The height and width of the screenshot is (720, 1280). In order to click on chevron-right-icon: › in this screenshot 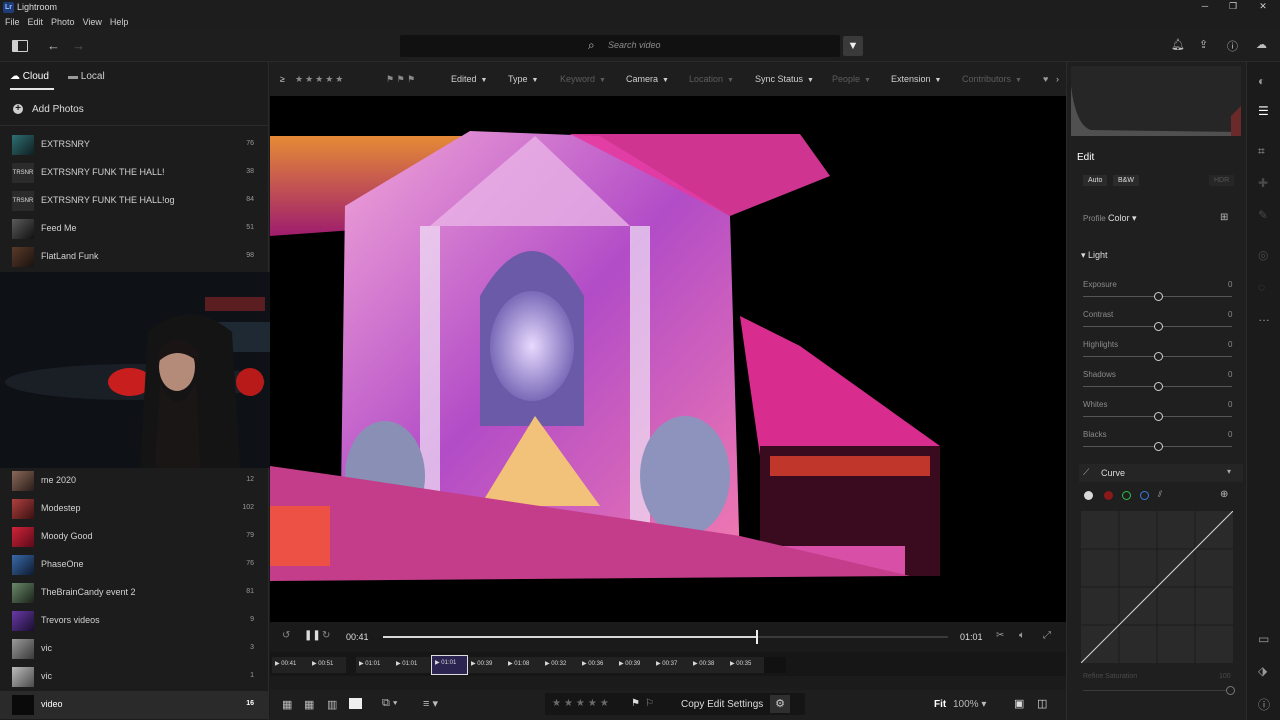, I will do `click(1057, 79)`.